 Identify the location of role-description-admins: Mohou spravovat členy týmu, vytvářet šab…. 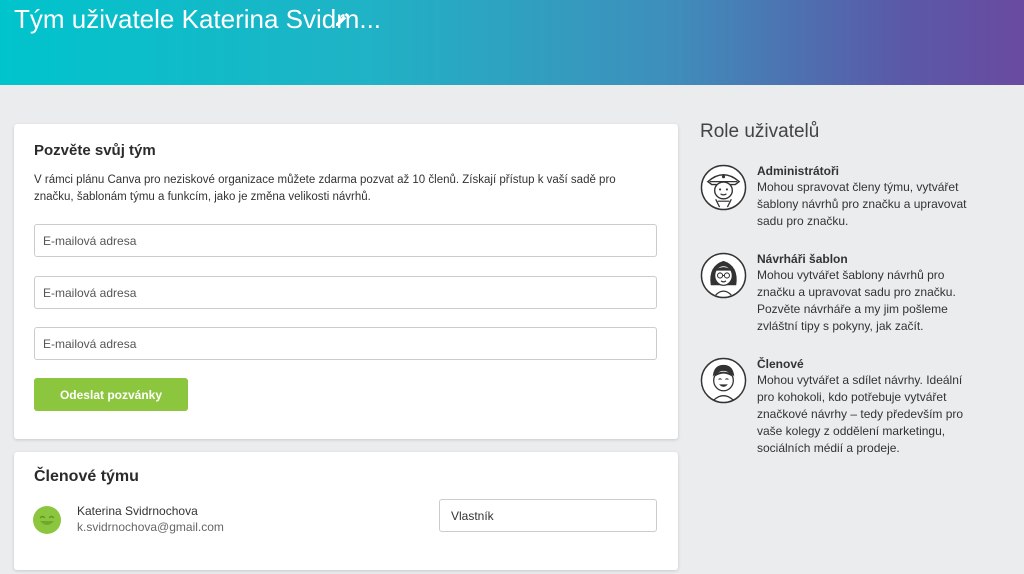
(862, 204).